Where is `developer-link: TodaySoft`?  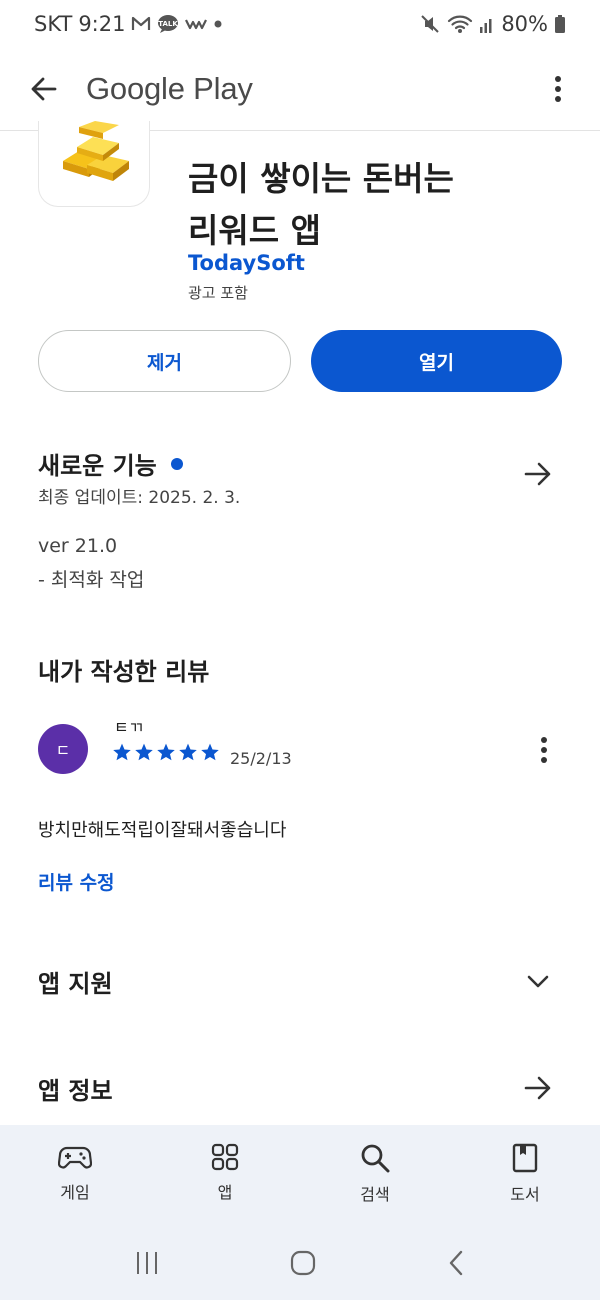
developer-link: TodaySoft is located at coordinates (246, 263).